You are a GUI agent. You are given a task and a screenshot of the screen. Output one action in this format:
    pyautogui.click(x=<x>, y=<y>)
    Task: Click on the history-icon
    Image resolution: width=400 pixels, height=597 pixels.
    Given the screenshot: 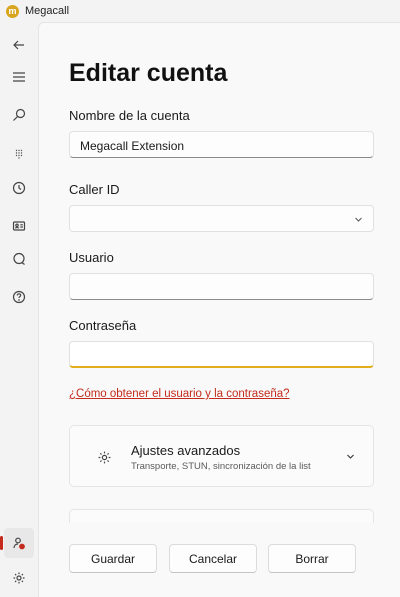 What is the action you would take?
    pyautogui.click(x=19, y=188)
    